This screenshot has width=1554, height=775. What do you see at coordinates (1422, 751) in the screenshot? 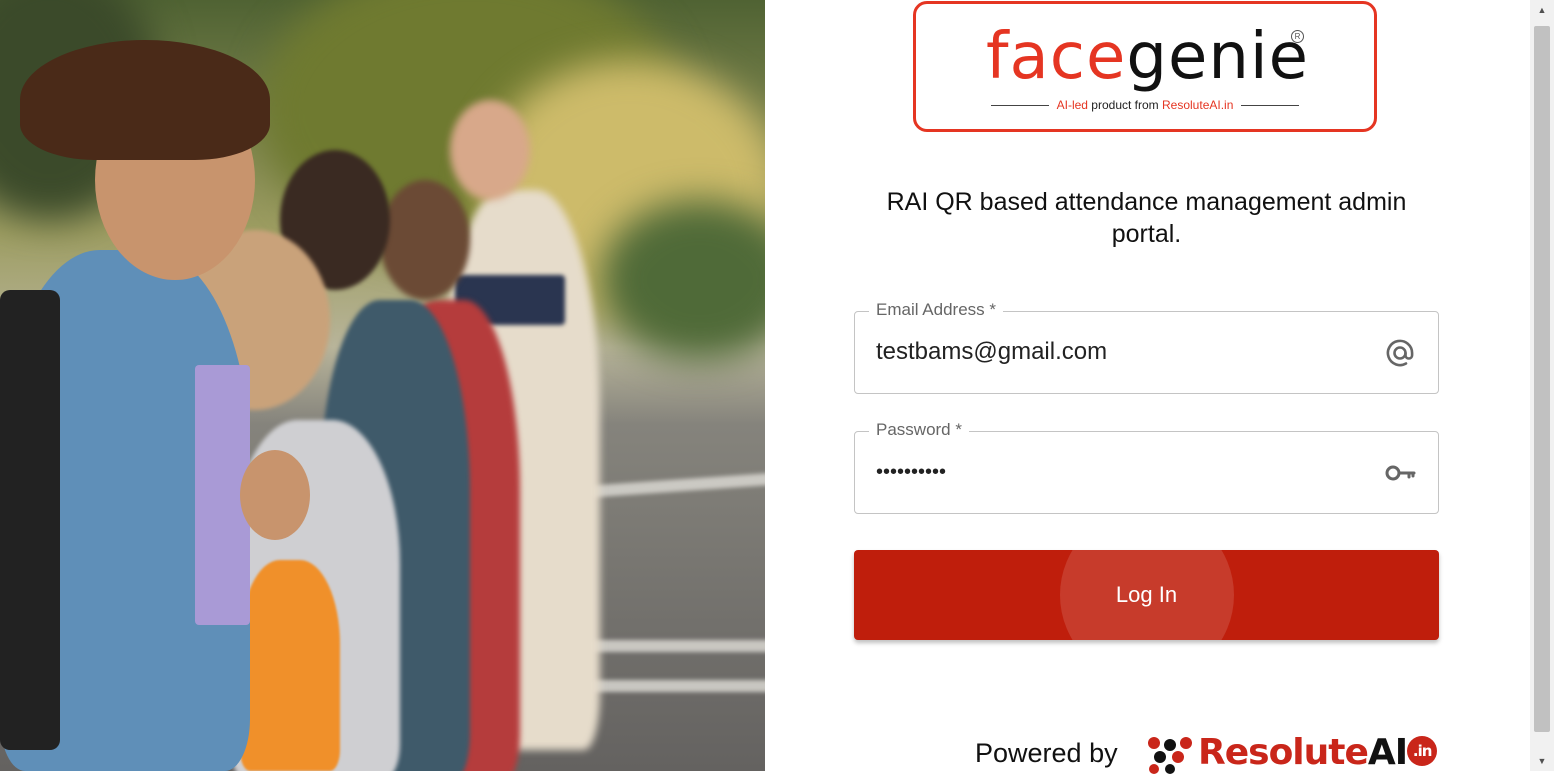
I see `brand-in-badge: .in` at bounding box center [1422, 751].